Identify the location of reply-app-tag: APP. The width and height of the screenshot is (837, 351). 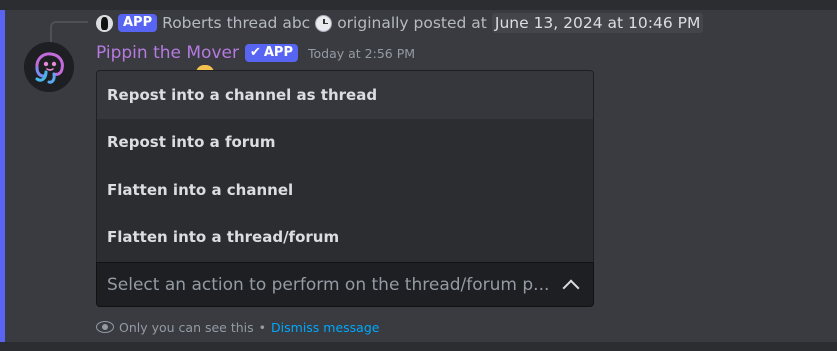
(138, 23).